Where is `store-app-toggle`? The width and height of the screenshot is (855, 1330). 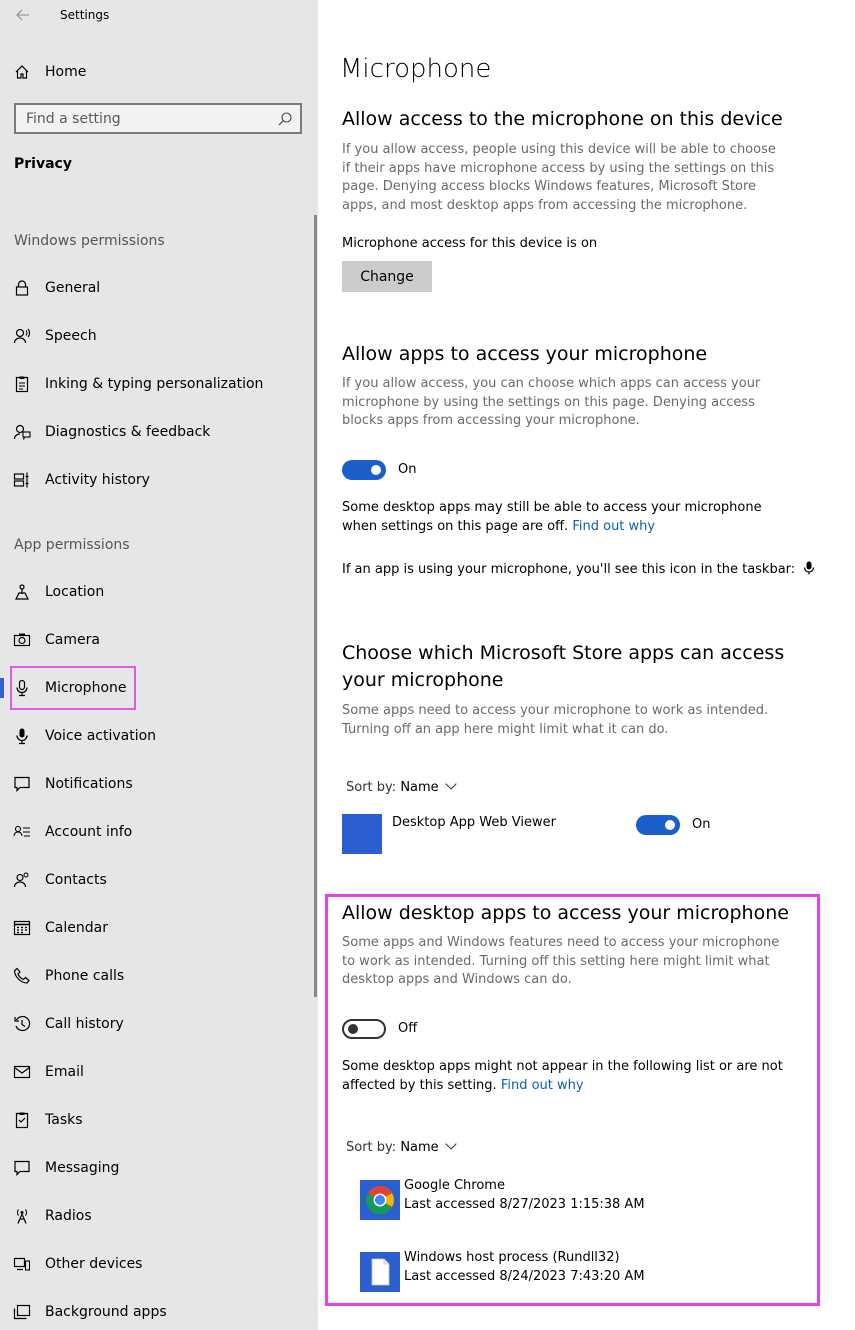
store-app-toggle is located at coordinates (658, 825).